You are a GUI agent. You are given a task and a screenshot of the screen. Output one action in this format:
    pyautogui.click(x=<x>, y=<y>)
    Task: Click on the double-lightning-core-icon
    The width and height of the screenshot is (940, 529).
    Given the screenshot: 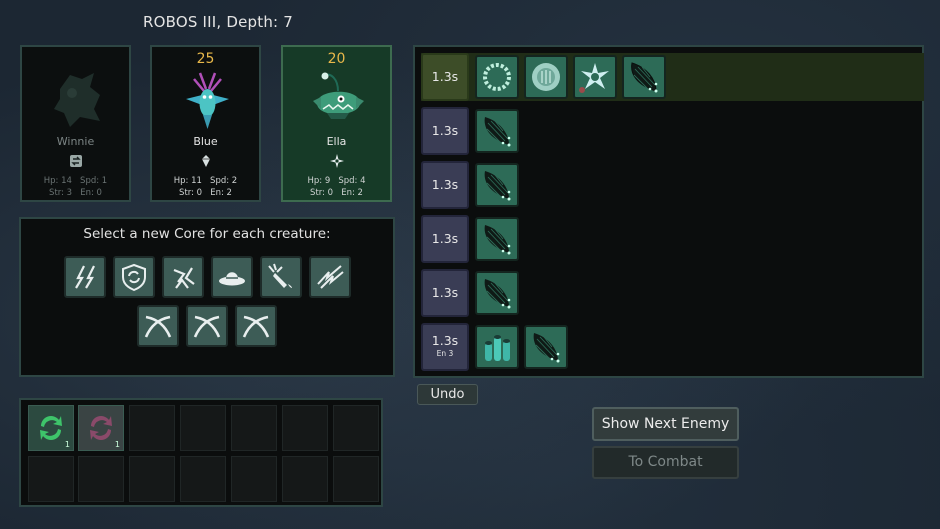 What is the action you would take?
    pyautogui.click(x=85, y=277)
    